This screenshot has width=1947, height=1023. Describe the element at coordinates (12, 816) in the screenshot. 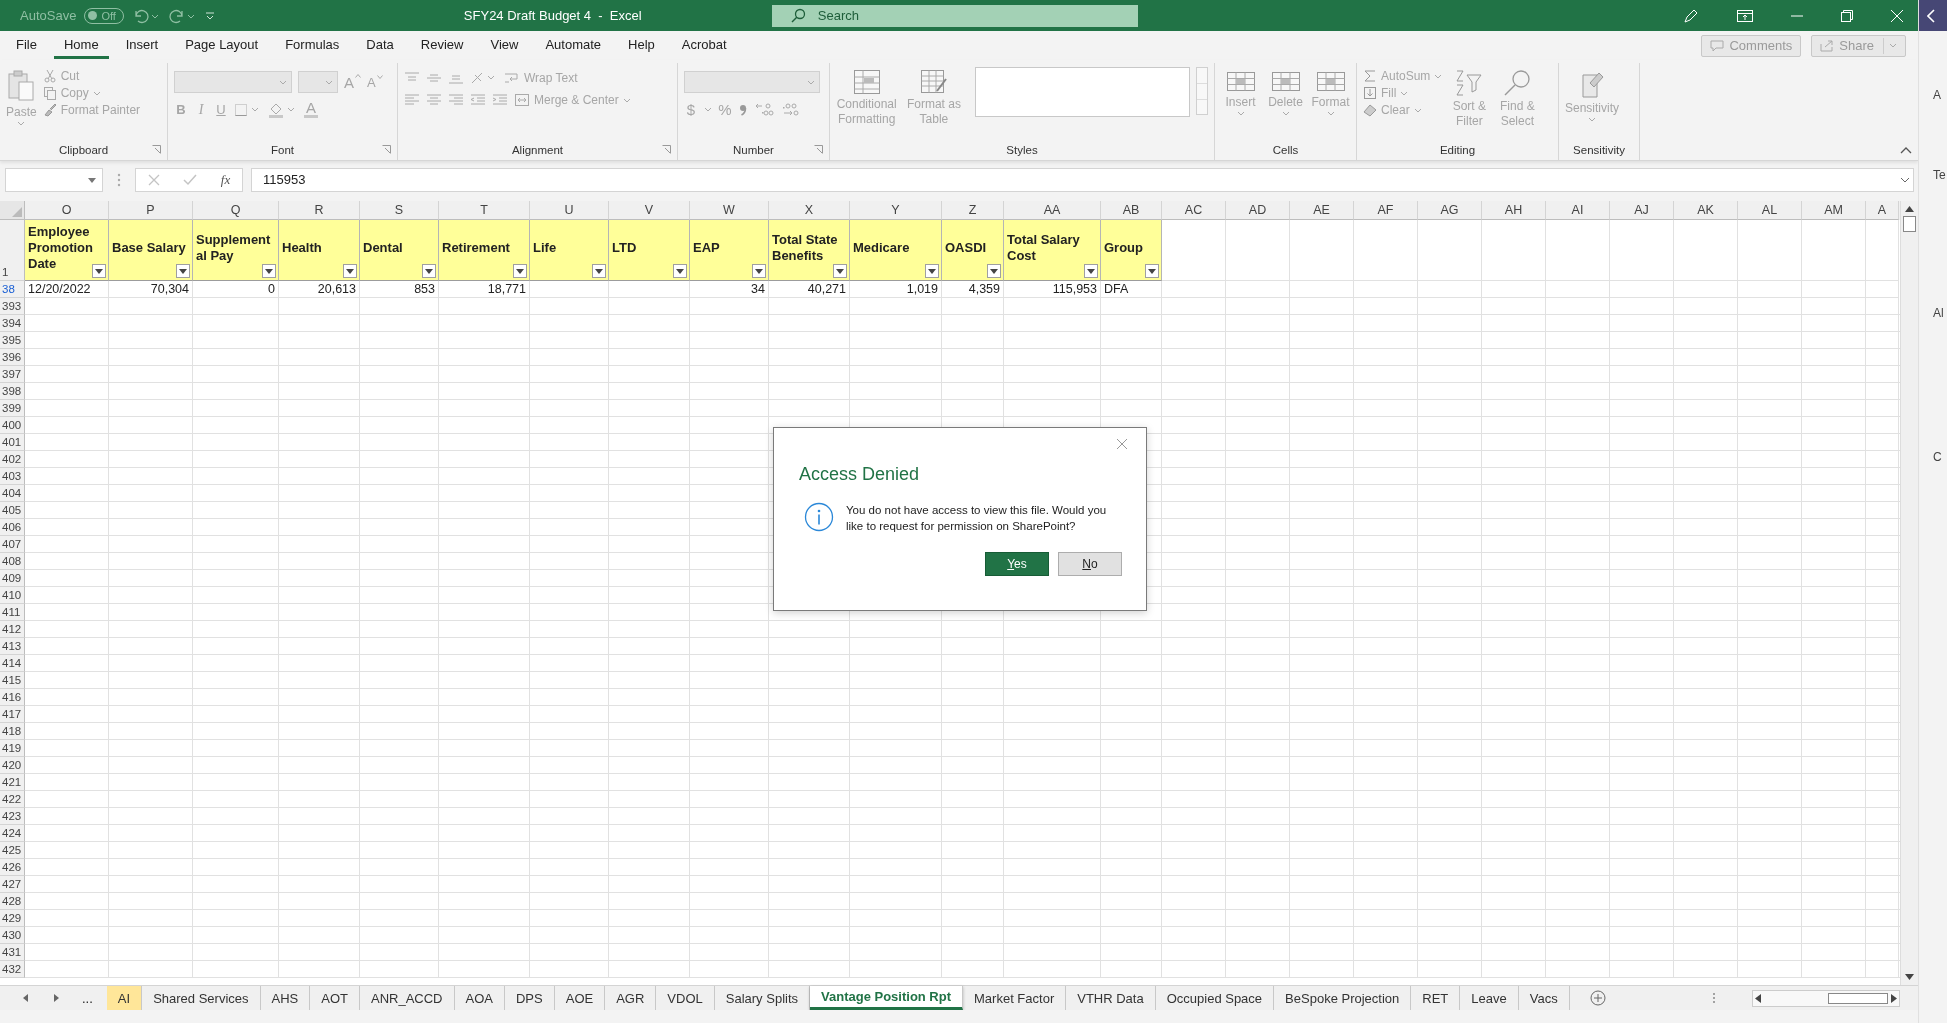

I see `row-number: 423` at that location.